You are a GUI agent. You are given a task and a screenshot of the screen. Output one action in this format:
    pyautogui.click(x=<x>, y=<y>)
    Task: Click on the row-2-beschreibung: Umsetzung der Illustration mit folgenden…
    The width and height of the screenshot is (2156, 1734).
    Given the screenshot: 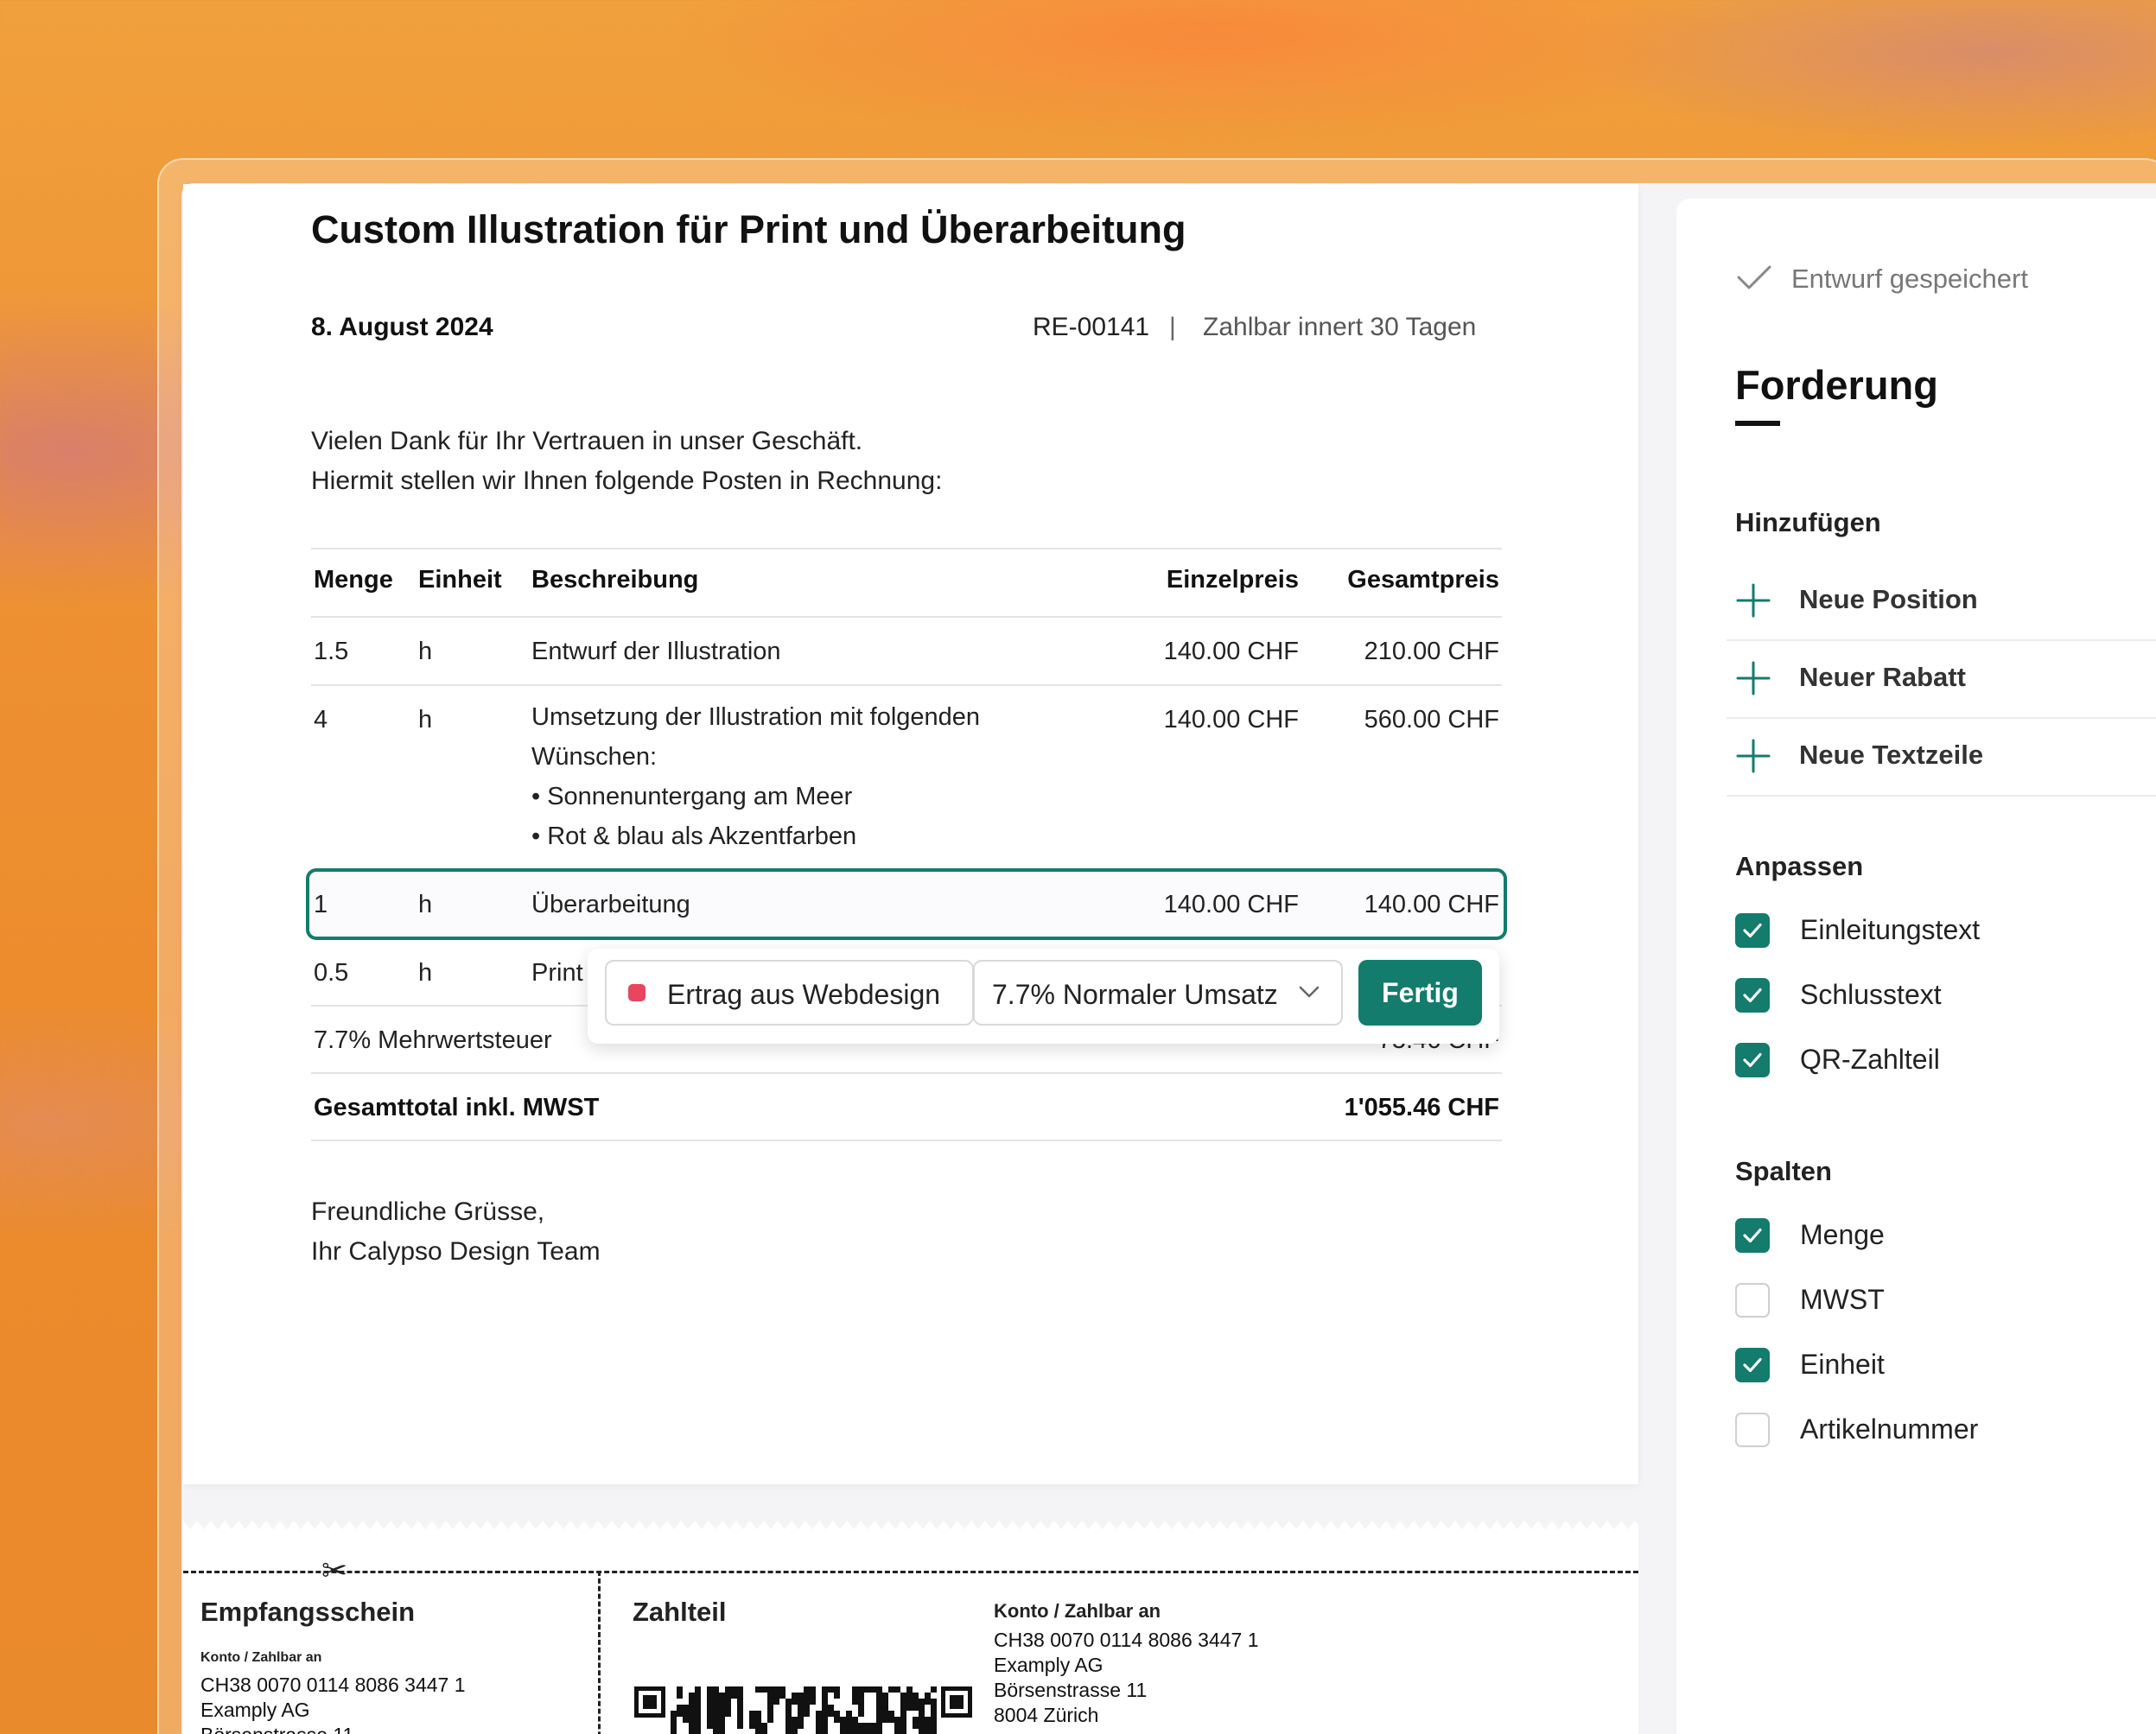 What is the action you would take?
    pyautogui.click(x=755, y=776)
    